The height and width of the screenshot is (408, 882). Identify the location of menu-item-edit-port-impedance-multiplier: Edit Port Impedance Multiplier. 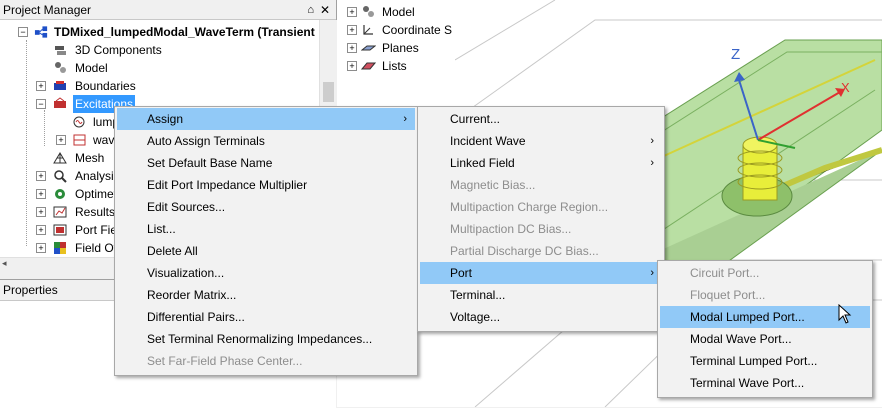
(266, 185).